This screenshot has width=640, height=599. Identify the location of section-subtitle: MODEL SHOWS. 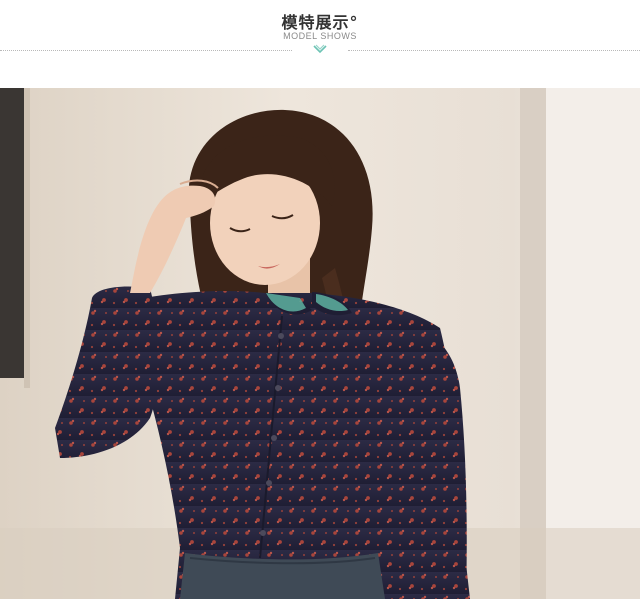
(320, 36).